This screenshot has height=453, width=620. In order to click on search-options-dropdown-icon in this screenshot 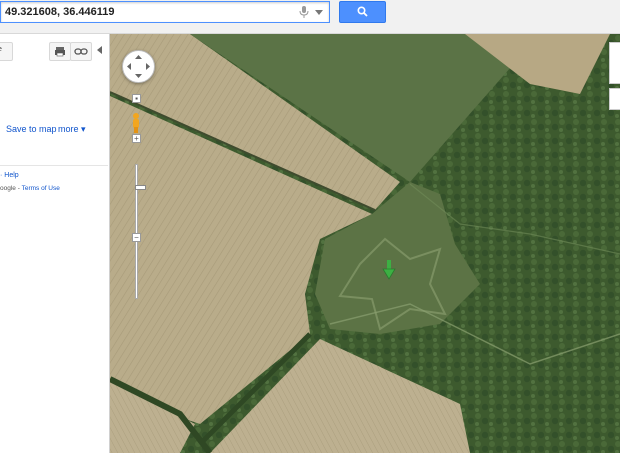, I will do `click(319, 12)`.